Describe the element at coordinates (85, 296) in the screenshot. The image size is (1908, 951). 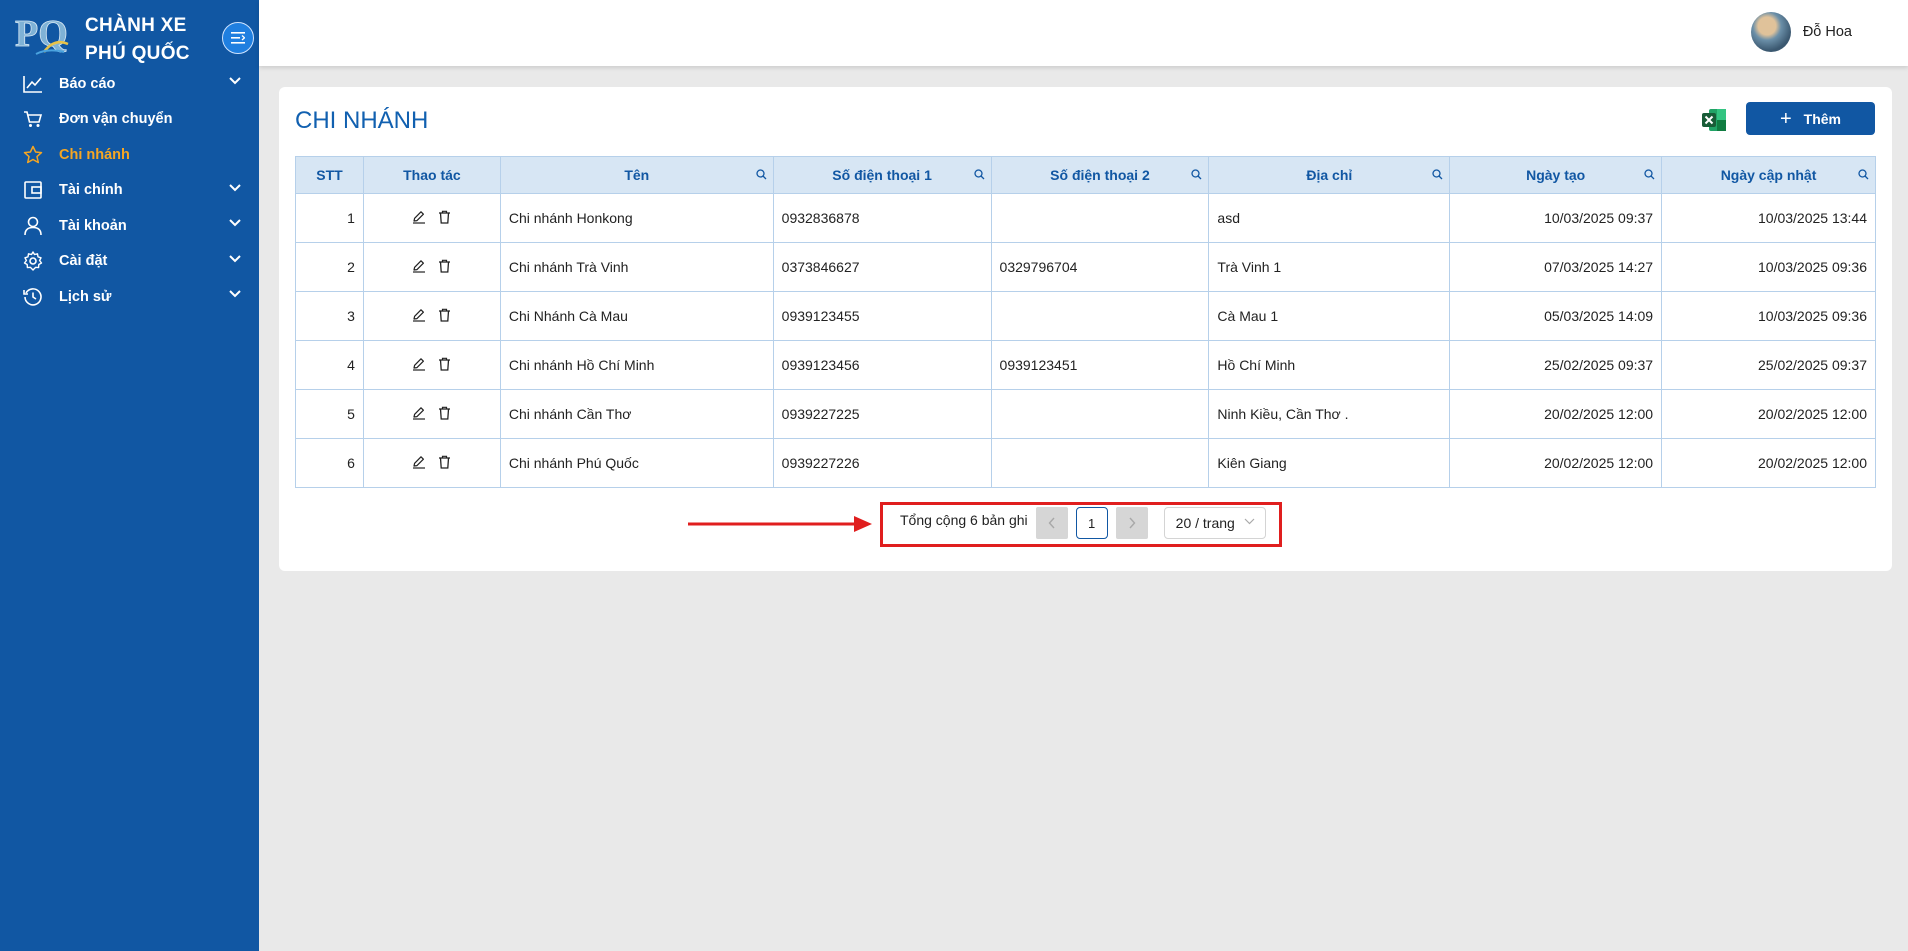
I see `sidebar-item-label: Lịch sử` at that location.